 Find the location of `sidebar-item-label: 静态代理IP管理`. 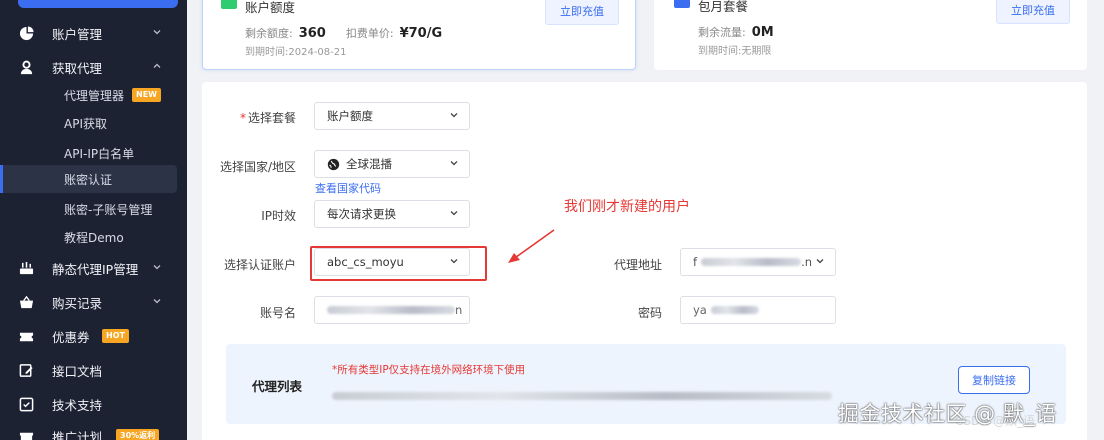

sidebar-item-label: 静态代理IP管理 is located at coordinates (95, 269).